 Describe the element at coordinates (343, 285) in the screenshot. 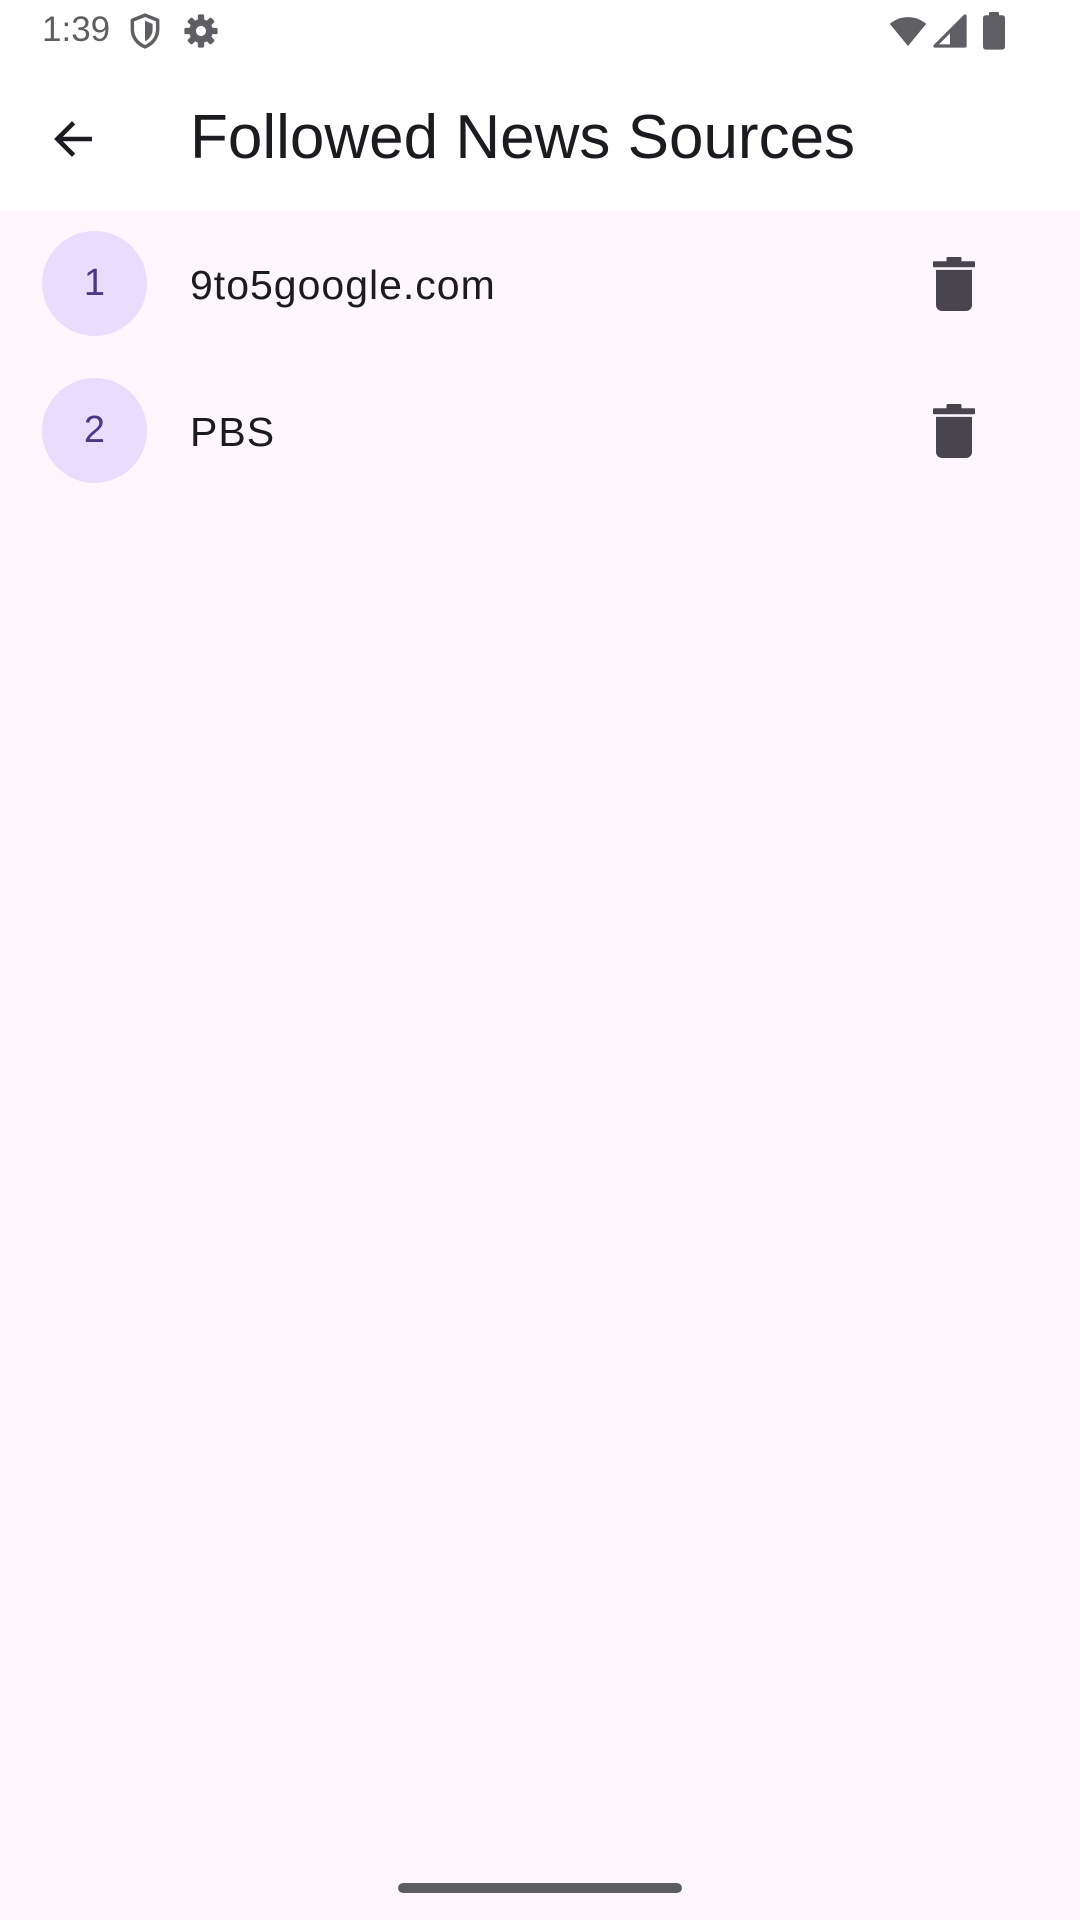

I see `source-name: 9to5google.com` at that location.